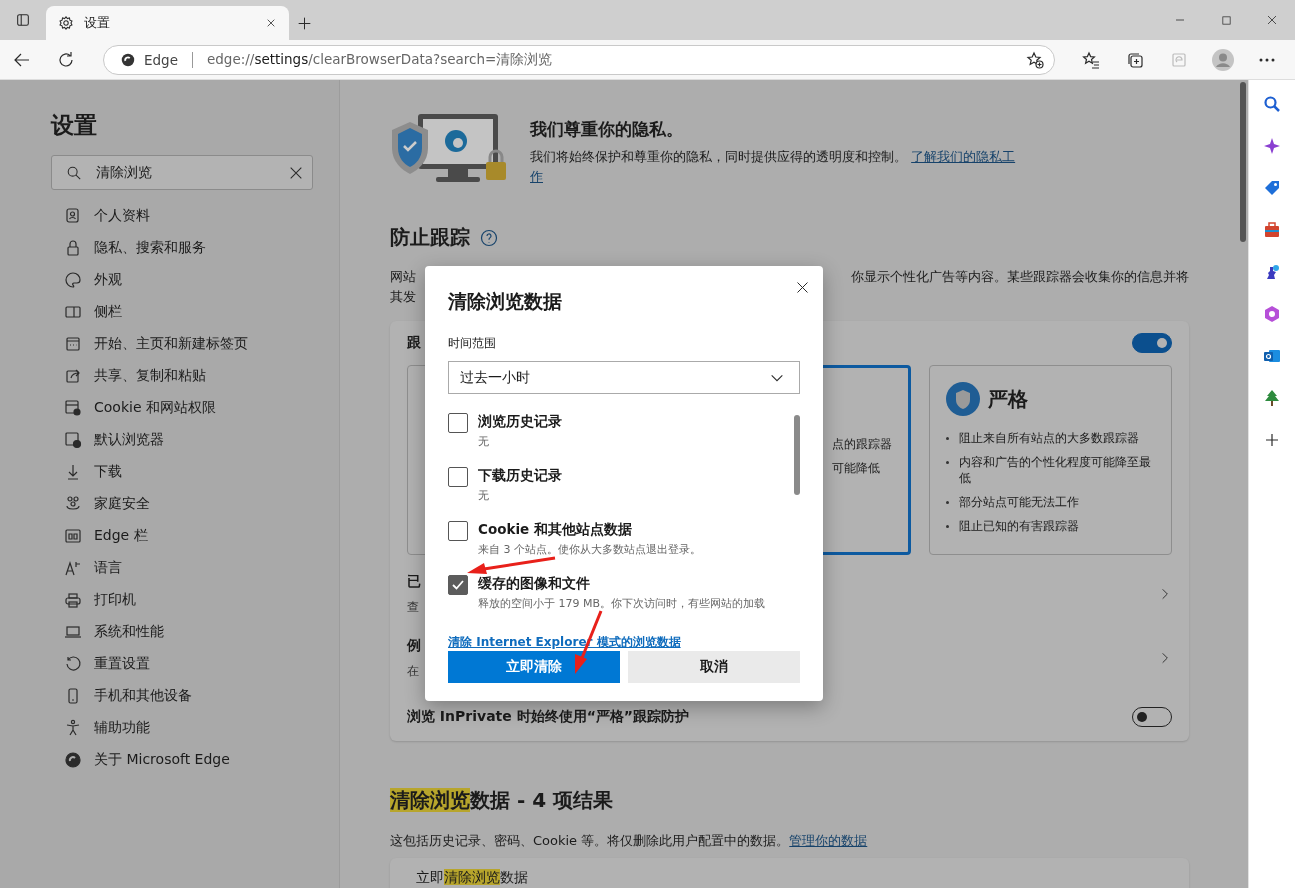  Describe the element at coordinates (714, 667) in the screenshot. I see `cancel-button: 取消` at that location.